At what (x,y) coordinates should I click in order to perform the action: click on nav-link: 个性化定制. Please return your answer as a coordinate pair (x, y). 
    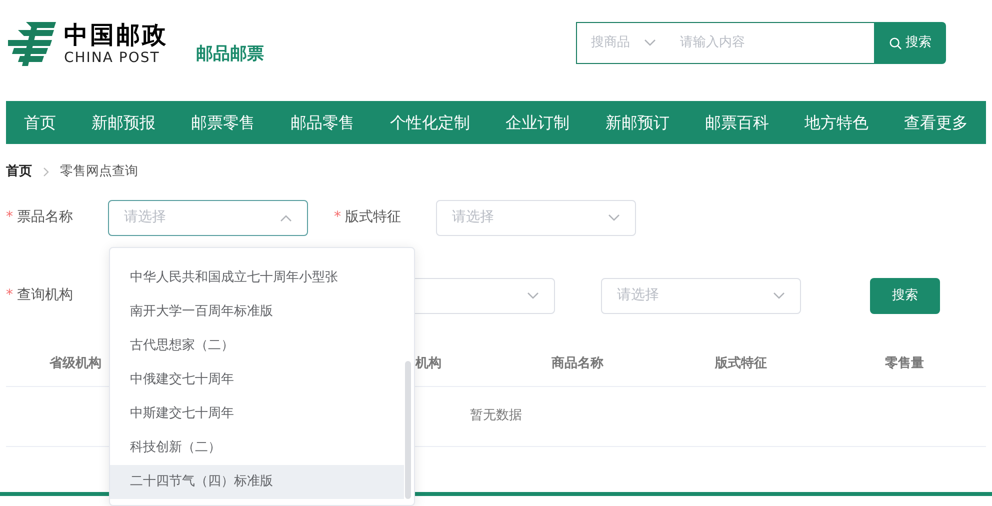
    Looking at the image, I should click on (430, 122).